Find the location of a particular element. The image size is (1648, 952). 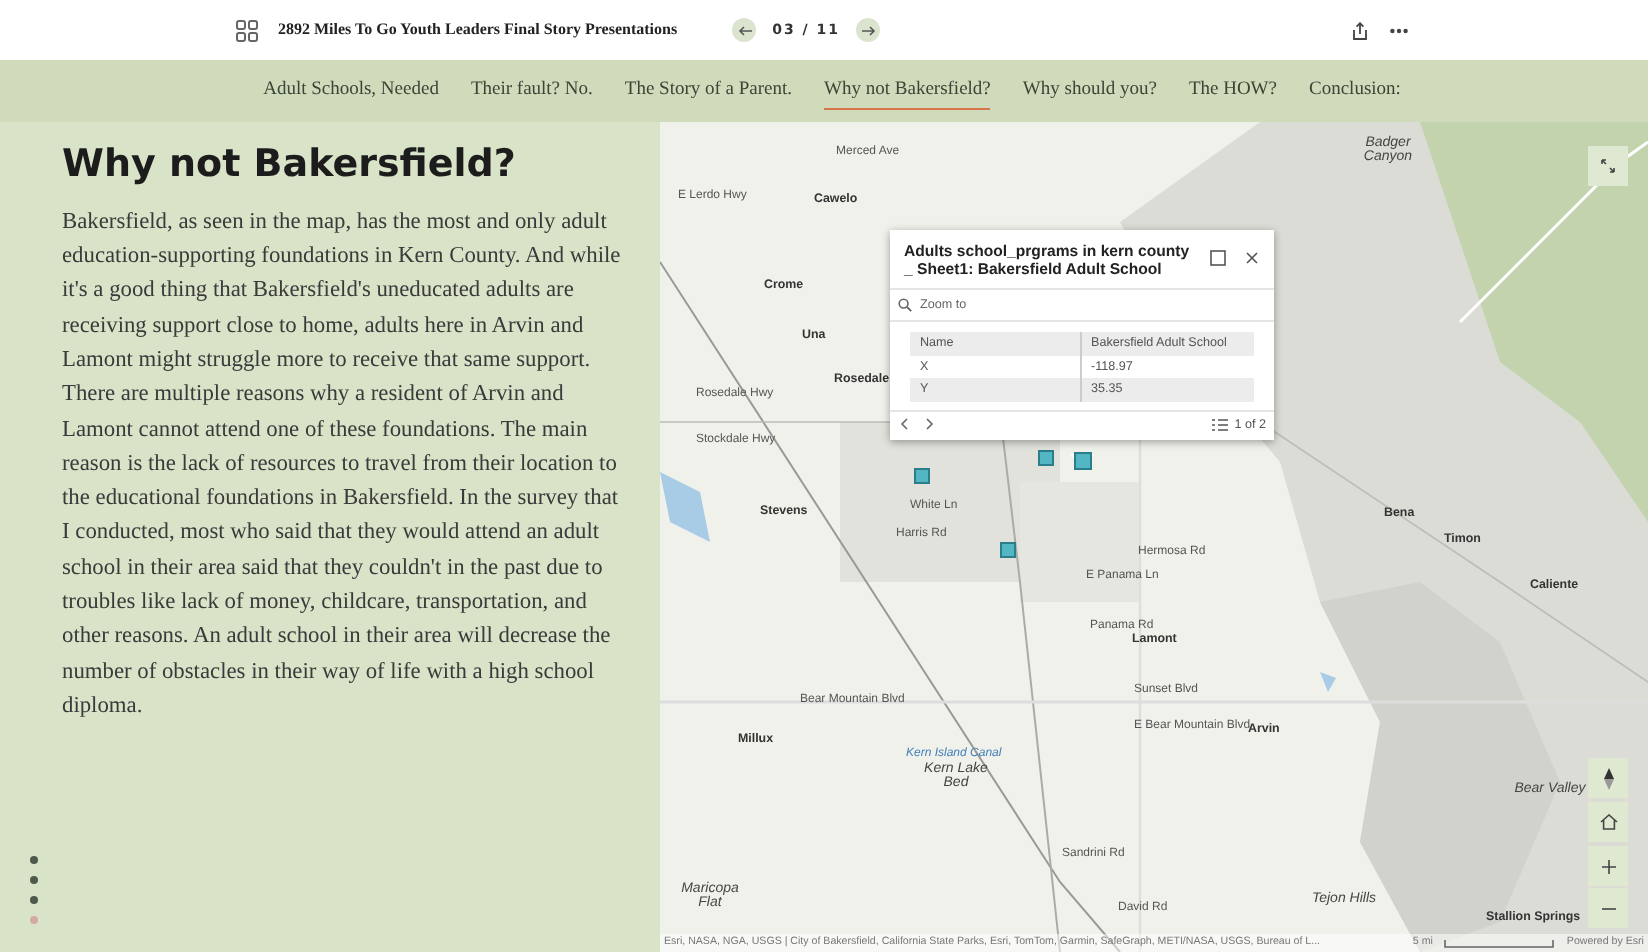

home-button is located at coordinates (1608, 822).